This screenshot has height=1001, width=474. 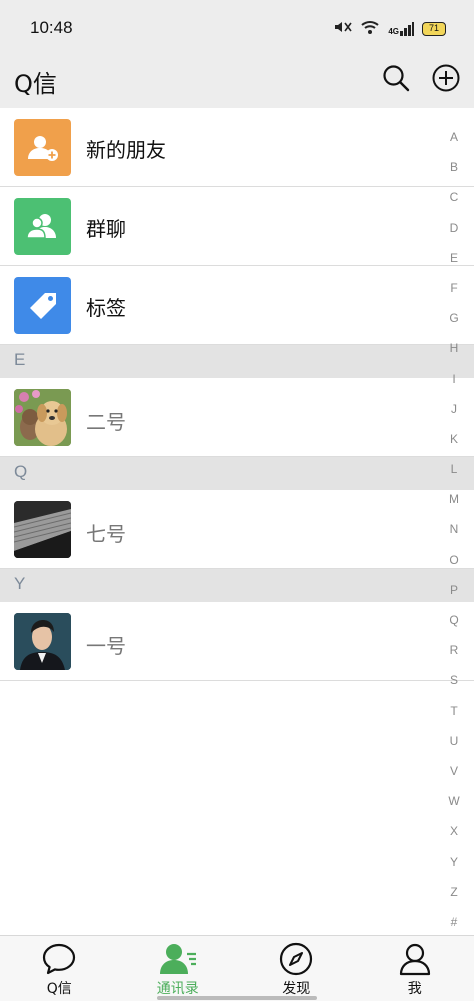 What do you see at coordinates (21, 471) in the screenshot?
I see `section-letter: Q` at bounding box center [21, 471].